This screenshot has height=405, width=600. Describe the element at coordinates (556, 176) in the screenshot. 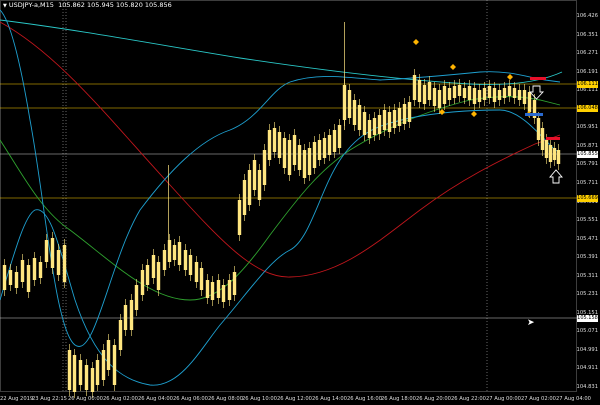

I see `up-arrow-icon` at that location.